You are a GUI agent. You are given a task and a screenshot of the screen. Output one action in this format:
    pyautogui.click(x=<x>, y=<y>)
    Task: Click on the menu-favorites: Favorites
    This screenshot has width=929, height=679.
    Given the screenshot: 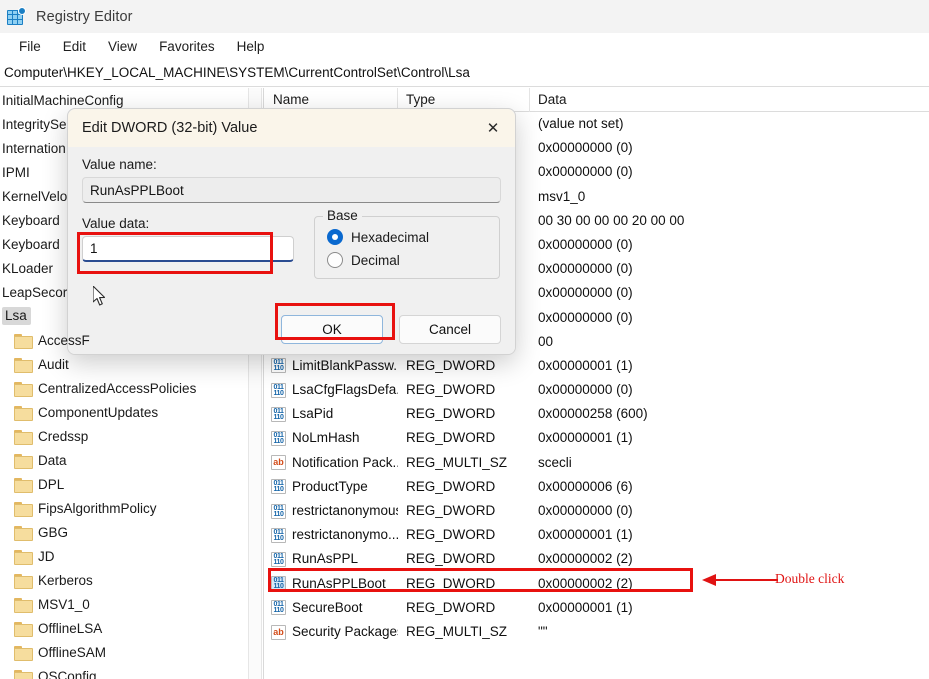 What is the action you would take?
    pyautogui.click(x=187, y=46)
    